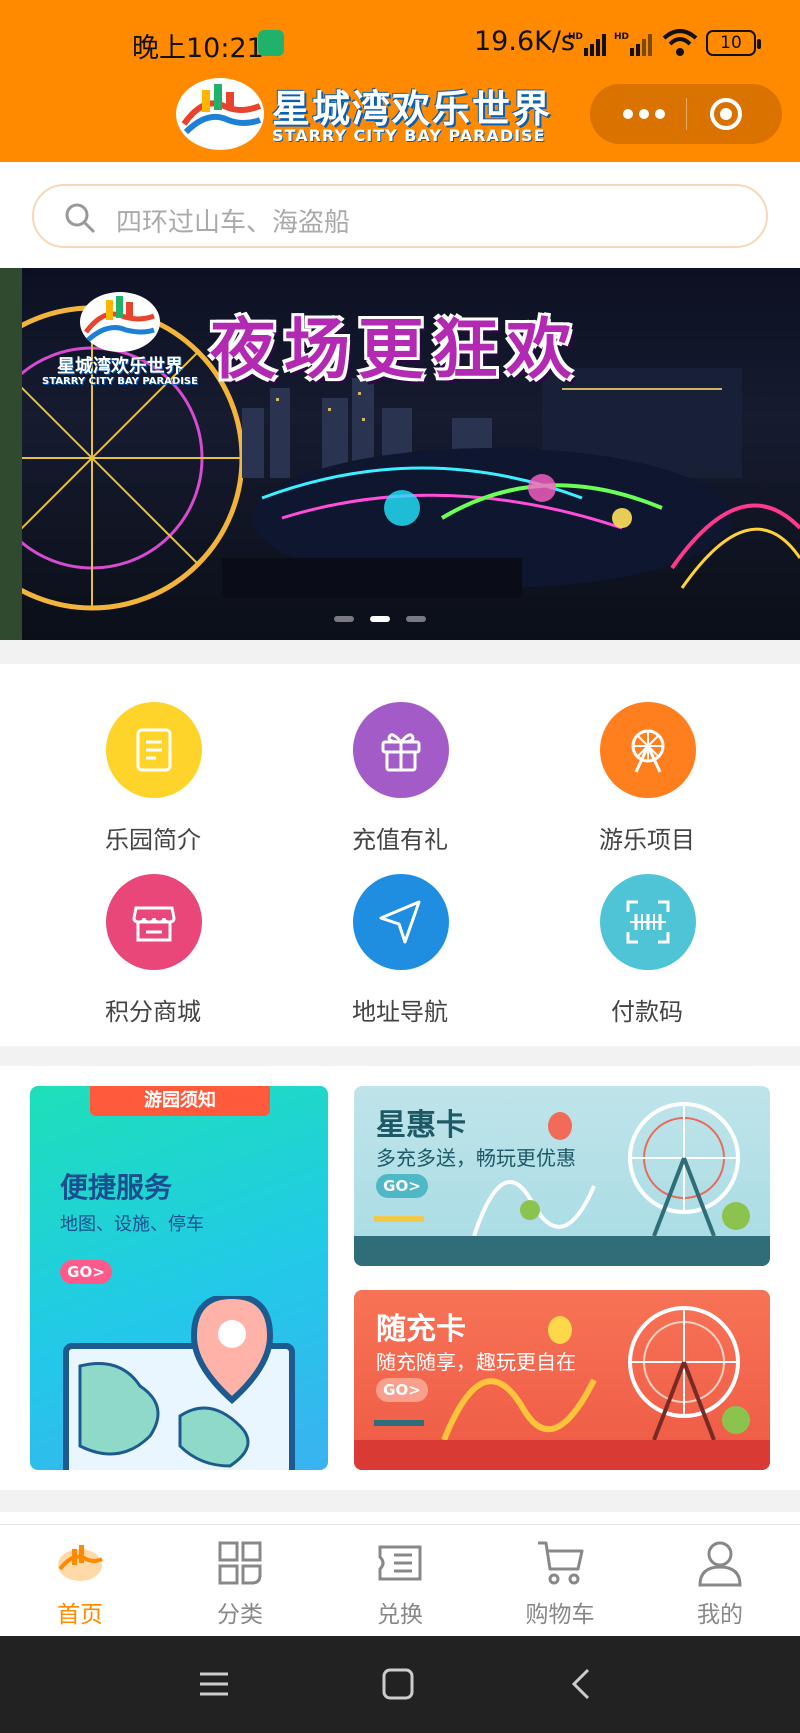 This screenshot has height=1733, width=800. I want to click on shortcut-recharge-gift: 充值有礼, so click(400, 759).